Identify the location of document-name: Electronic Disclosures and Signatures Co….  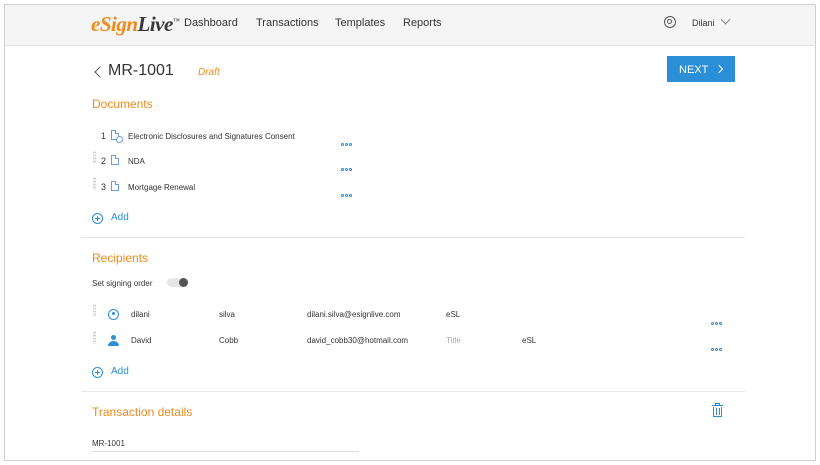
(211, 136).